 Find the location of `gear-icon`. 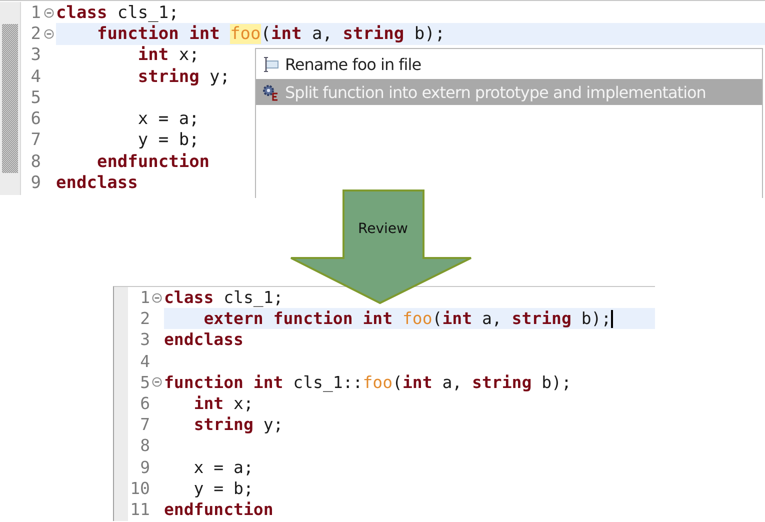

gear-icon is located at coordinates (270, 92).